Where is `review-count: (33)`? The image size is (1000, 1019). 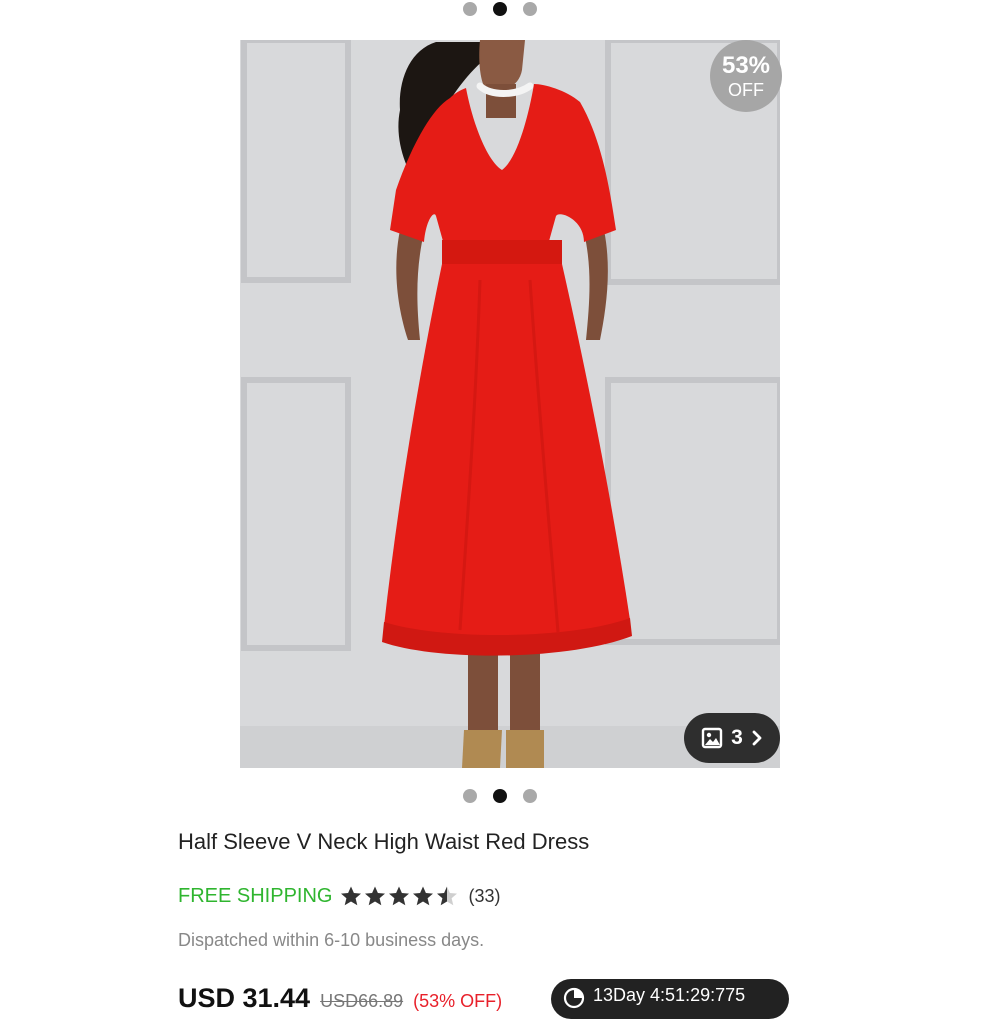
review-count: (33) is located at coordinates (484, 896).